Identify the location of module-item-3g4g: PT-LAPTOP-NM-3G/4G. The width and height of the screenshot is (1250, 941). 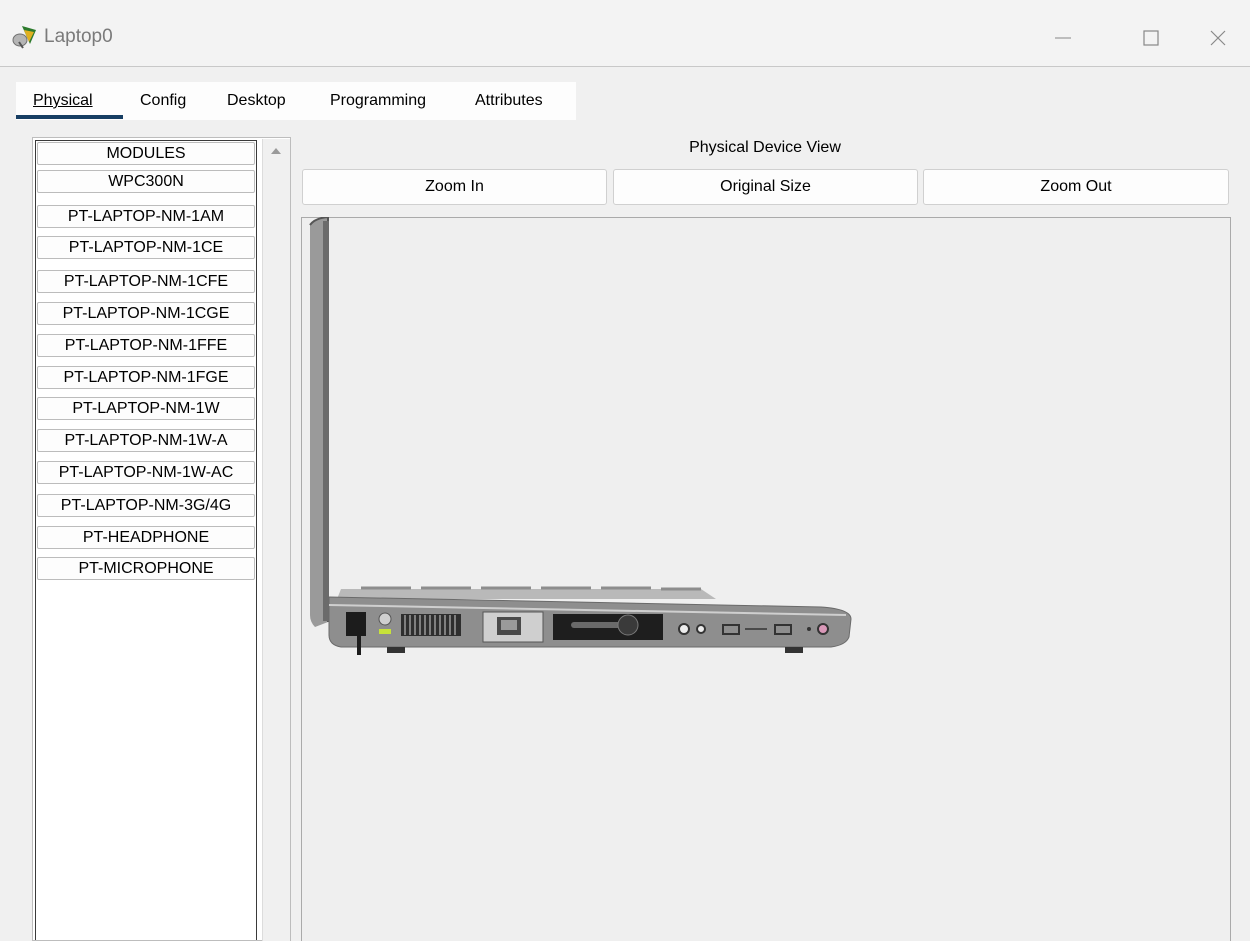
(146, 505).